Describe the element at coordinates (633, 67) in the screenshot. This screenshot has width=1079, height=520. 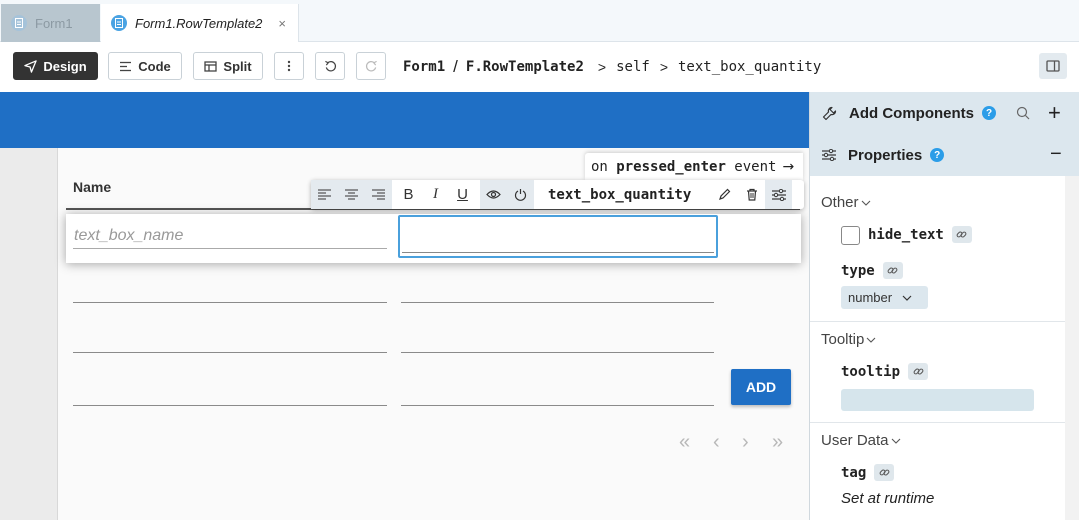
I see `breadcrumb-self: self` at that location.